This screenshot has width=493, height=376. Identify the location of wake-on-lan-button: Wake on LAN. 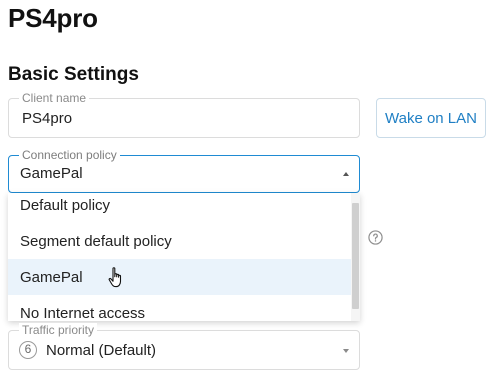
(431, 118).